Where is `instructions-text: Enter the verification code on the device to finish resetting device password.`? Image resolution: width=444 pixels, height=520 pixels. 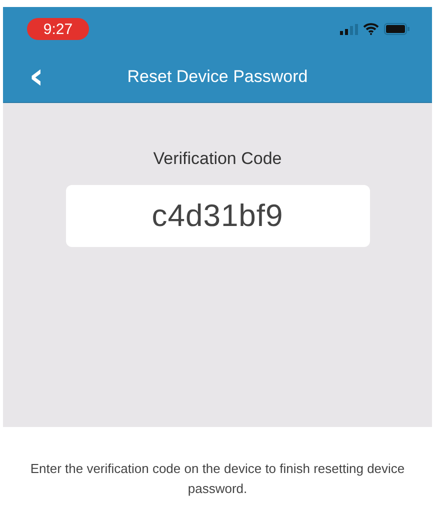
instructions-text: Enter the verification code on the device to finish resetting device password. is located at coordinates (217, 479).